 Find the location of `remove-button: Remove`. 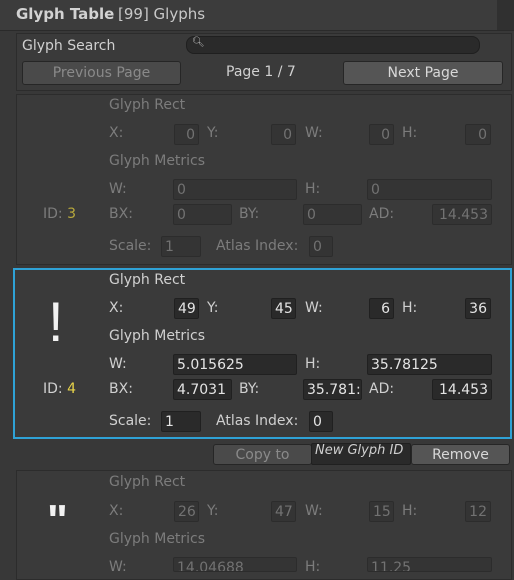

remove-button: Remove is located at coordinates (460, 454).